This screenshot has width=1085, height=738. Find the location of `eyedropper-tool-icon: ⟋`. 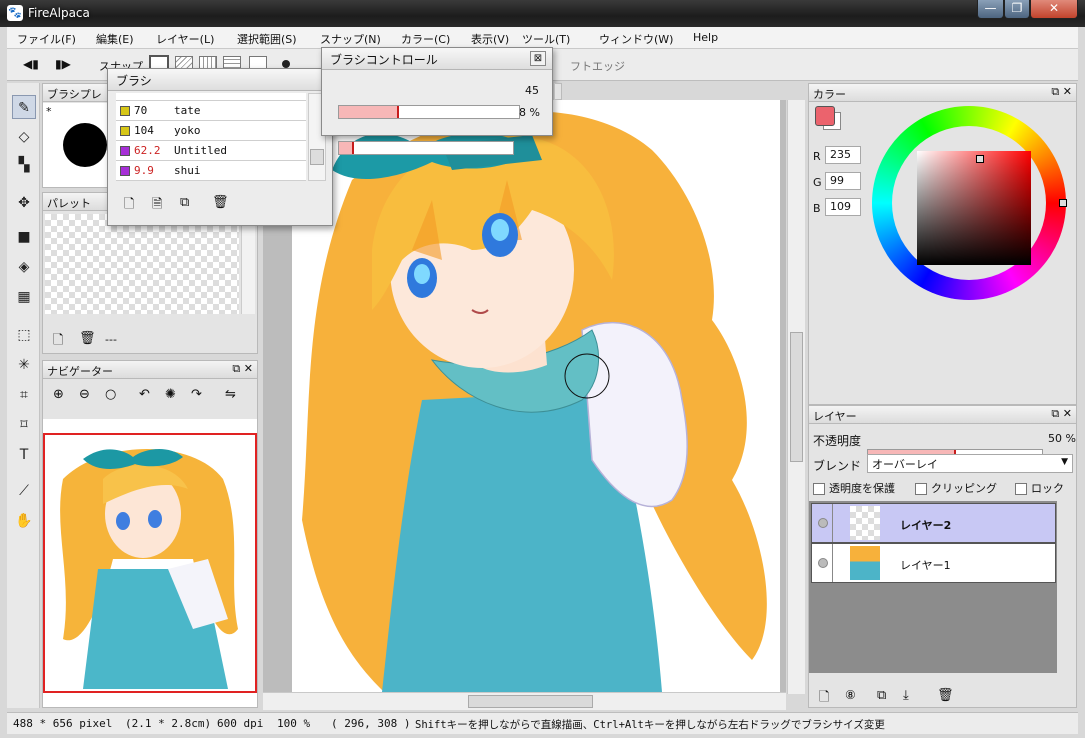

eyedropper-tool-icon: ⟋ is located at coordinates (24, 491).